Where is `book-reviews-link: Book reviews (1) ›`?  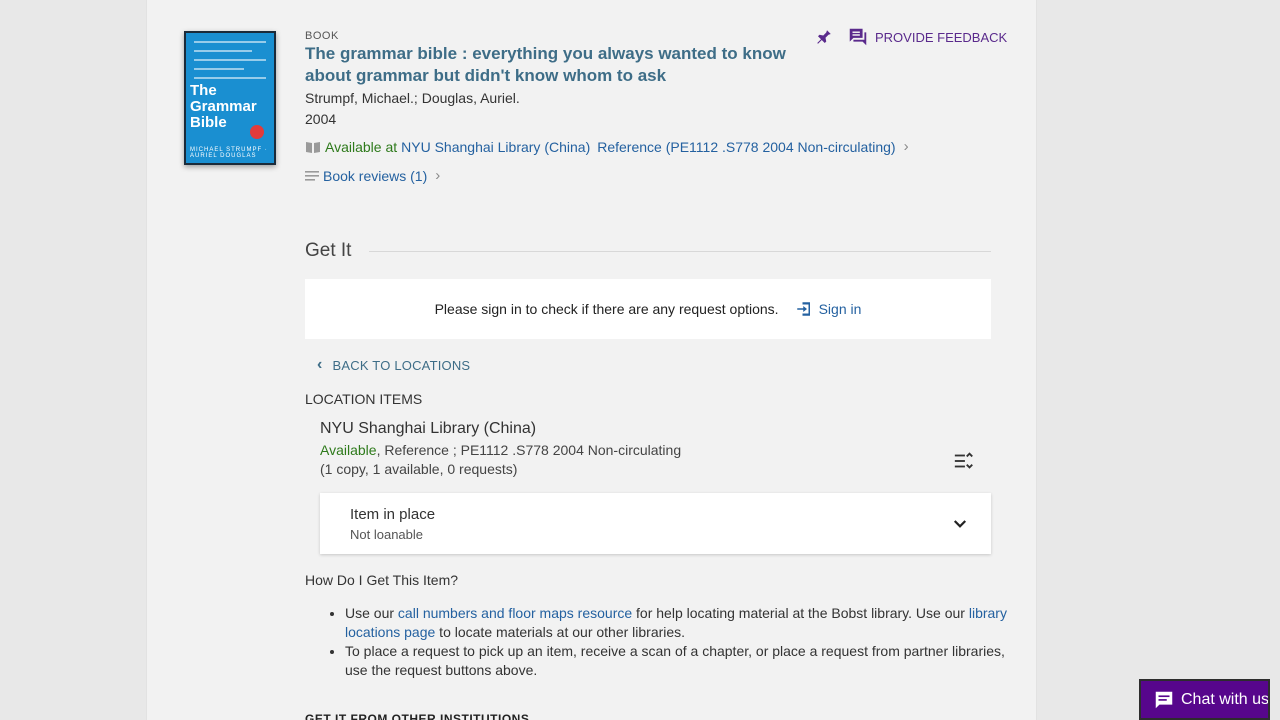
book-reviews-link: Book reviews (1) › is located at coordinates (372, 175).